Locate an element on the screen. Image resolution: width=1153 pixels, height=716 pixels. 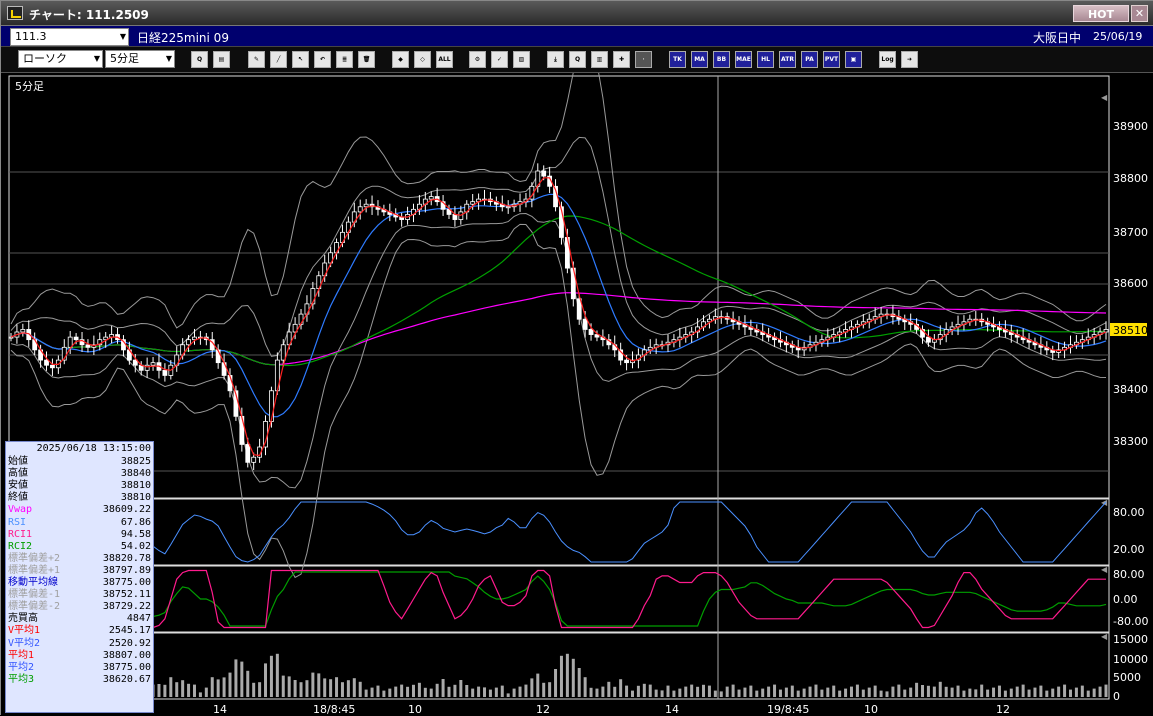
search-chart-icon: Q is located at coordinates (577, 59).